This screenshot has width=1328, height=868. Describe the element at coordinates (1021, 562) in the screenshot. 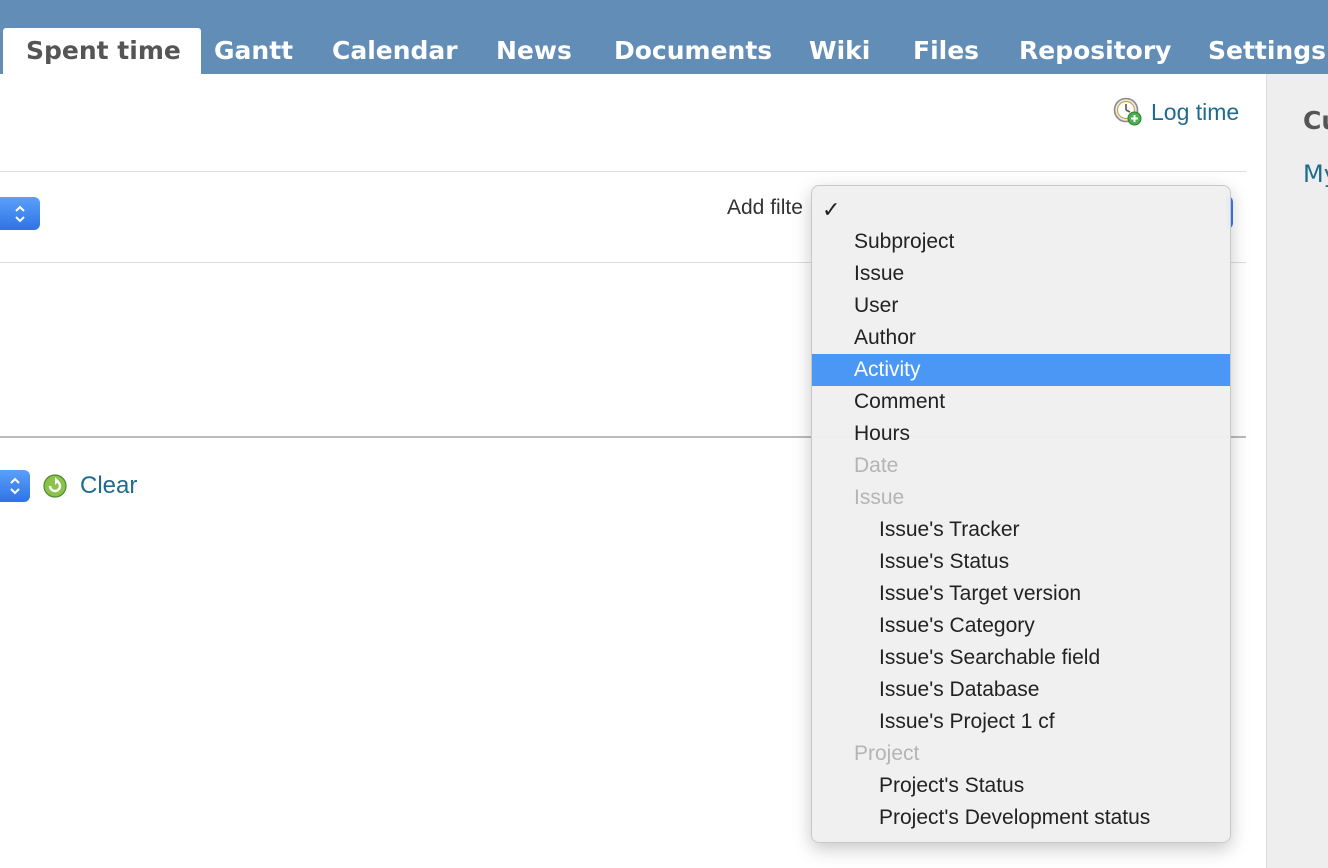

I see `menu-item-issue-status: Issue's Status` at that location.